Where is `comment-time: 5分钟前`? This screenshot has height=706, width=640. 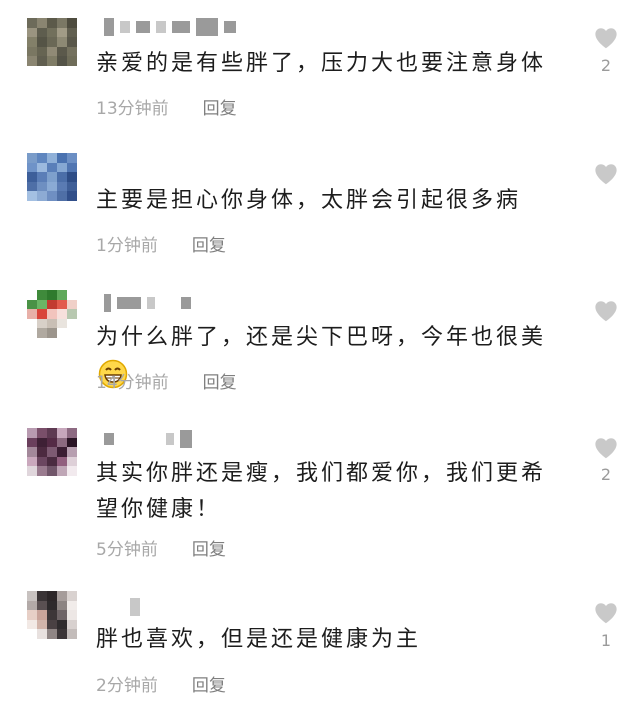
comment-time: 5分钟前 is located at coordinates (127, 550).